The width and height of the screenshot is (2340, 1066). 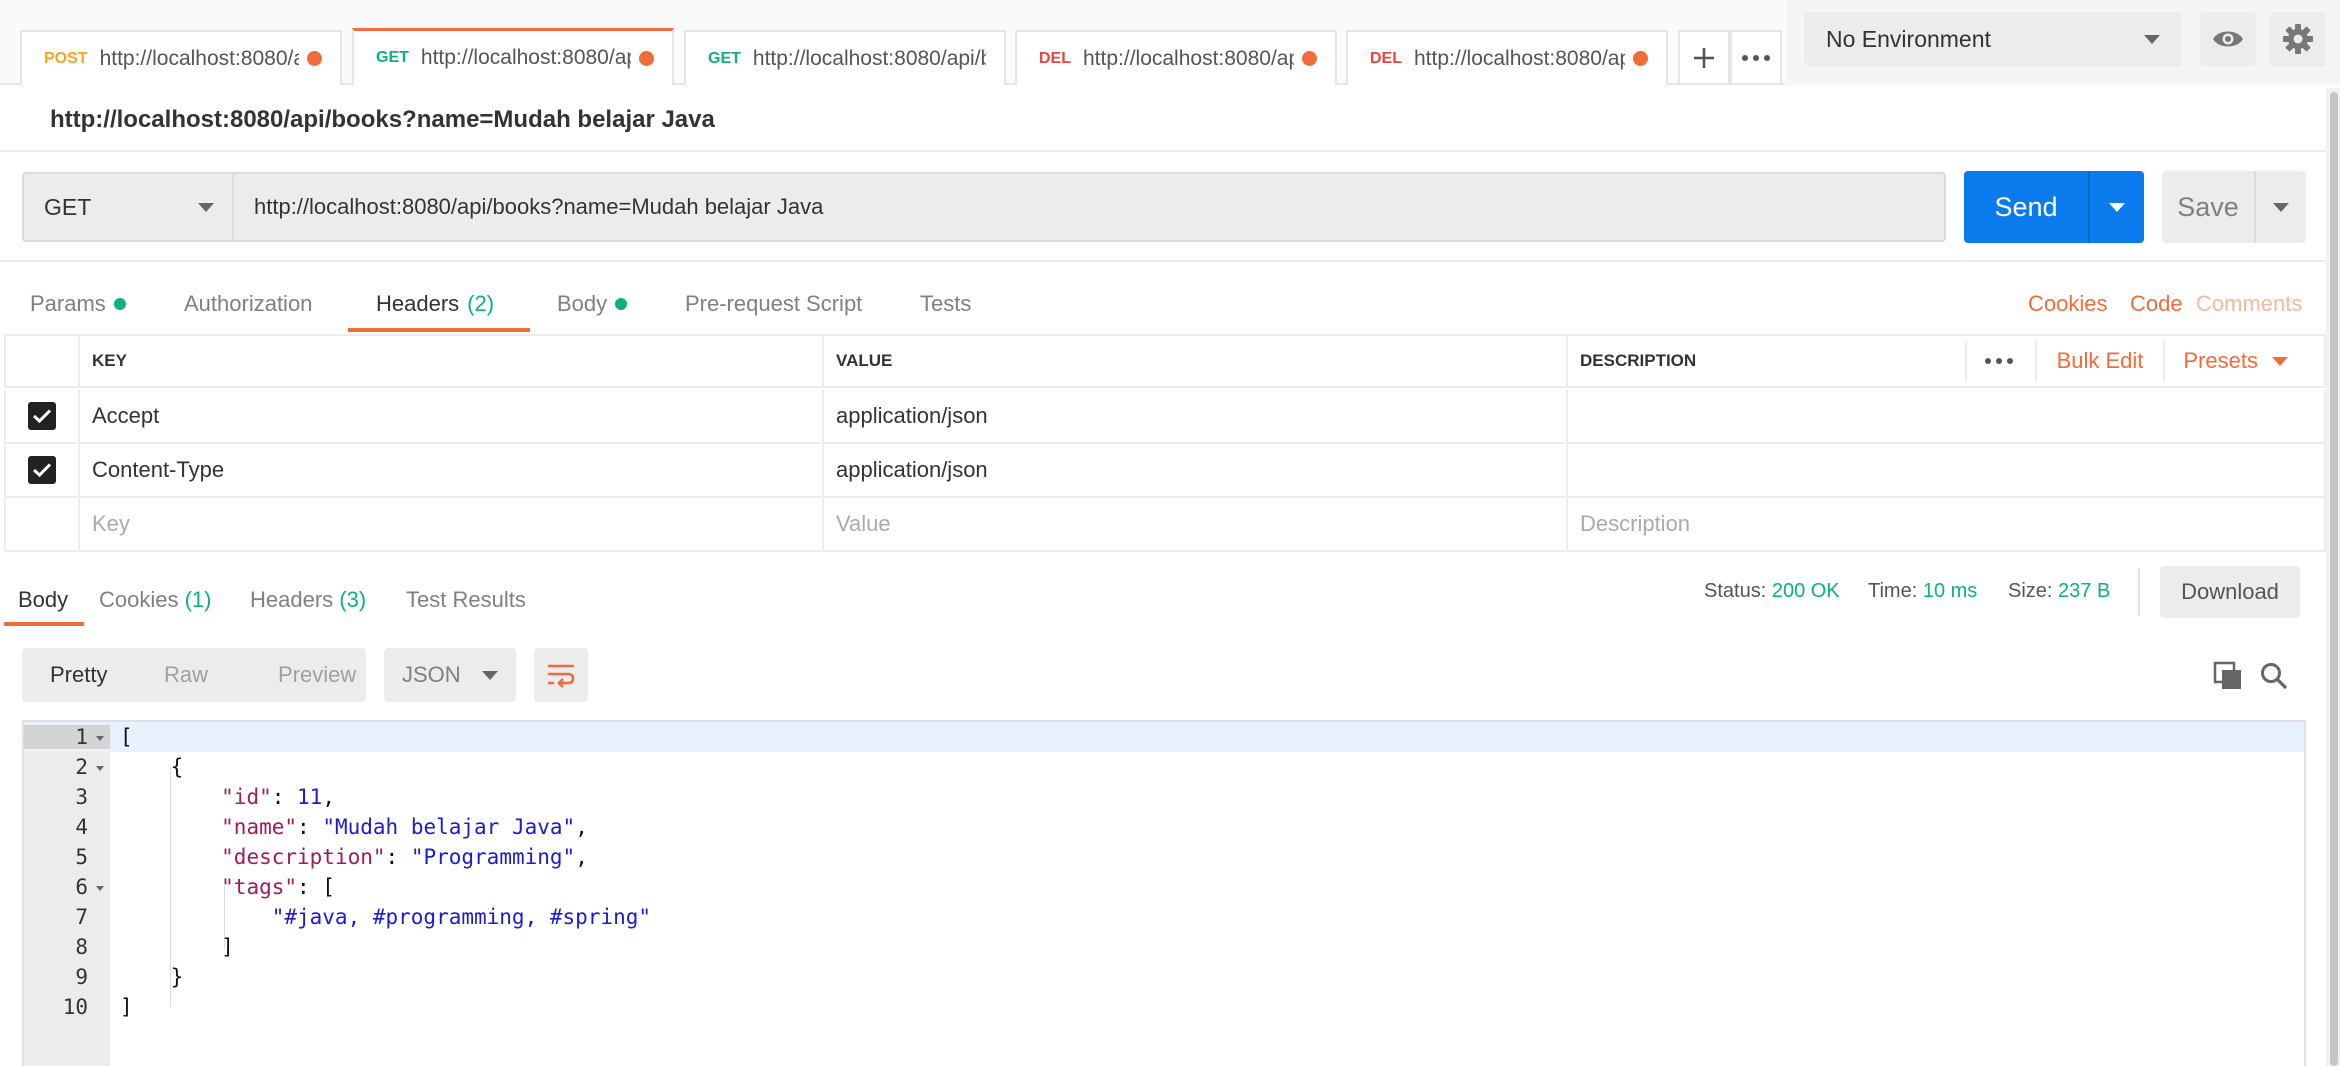 I want to click on header-tools: DESCRIPTION Bulk Edit Presets, so click(x=1946, y=361).